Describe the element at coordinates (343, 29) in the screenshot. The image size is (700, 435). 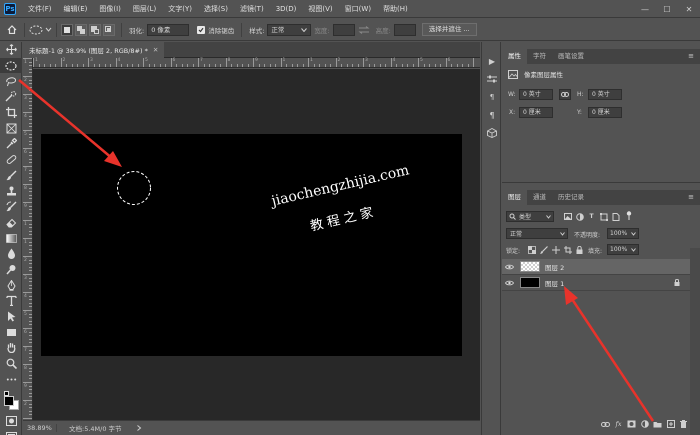
I see `width-input` at that location.